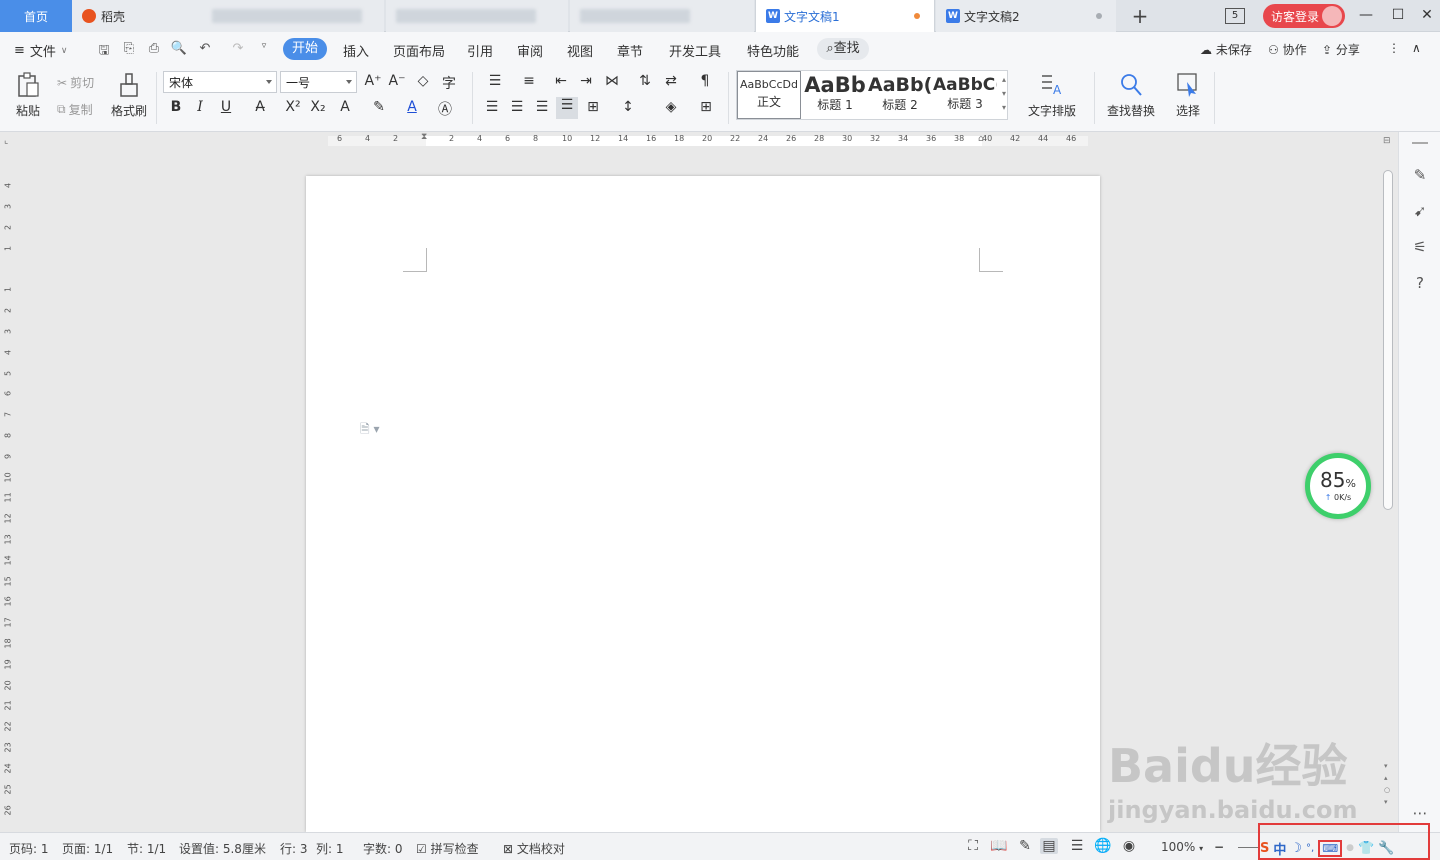 This screenshot has width=1440, height=860. I want to click on vertical-scrollbar: ⊟ ▾ ▴ ○ ▾, so click(1388, 484).